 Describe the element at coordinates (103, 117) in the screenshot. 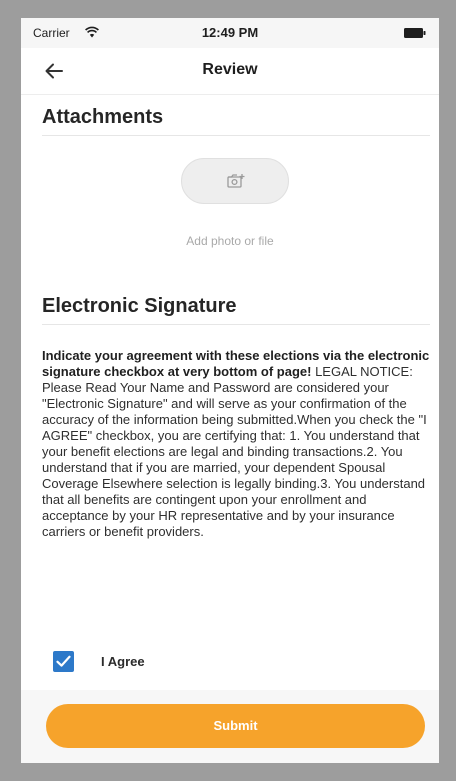

I see `attachments-heading: Attachments` at that location.